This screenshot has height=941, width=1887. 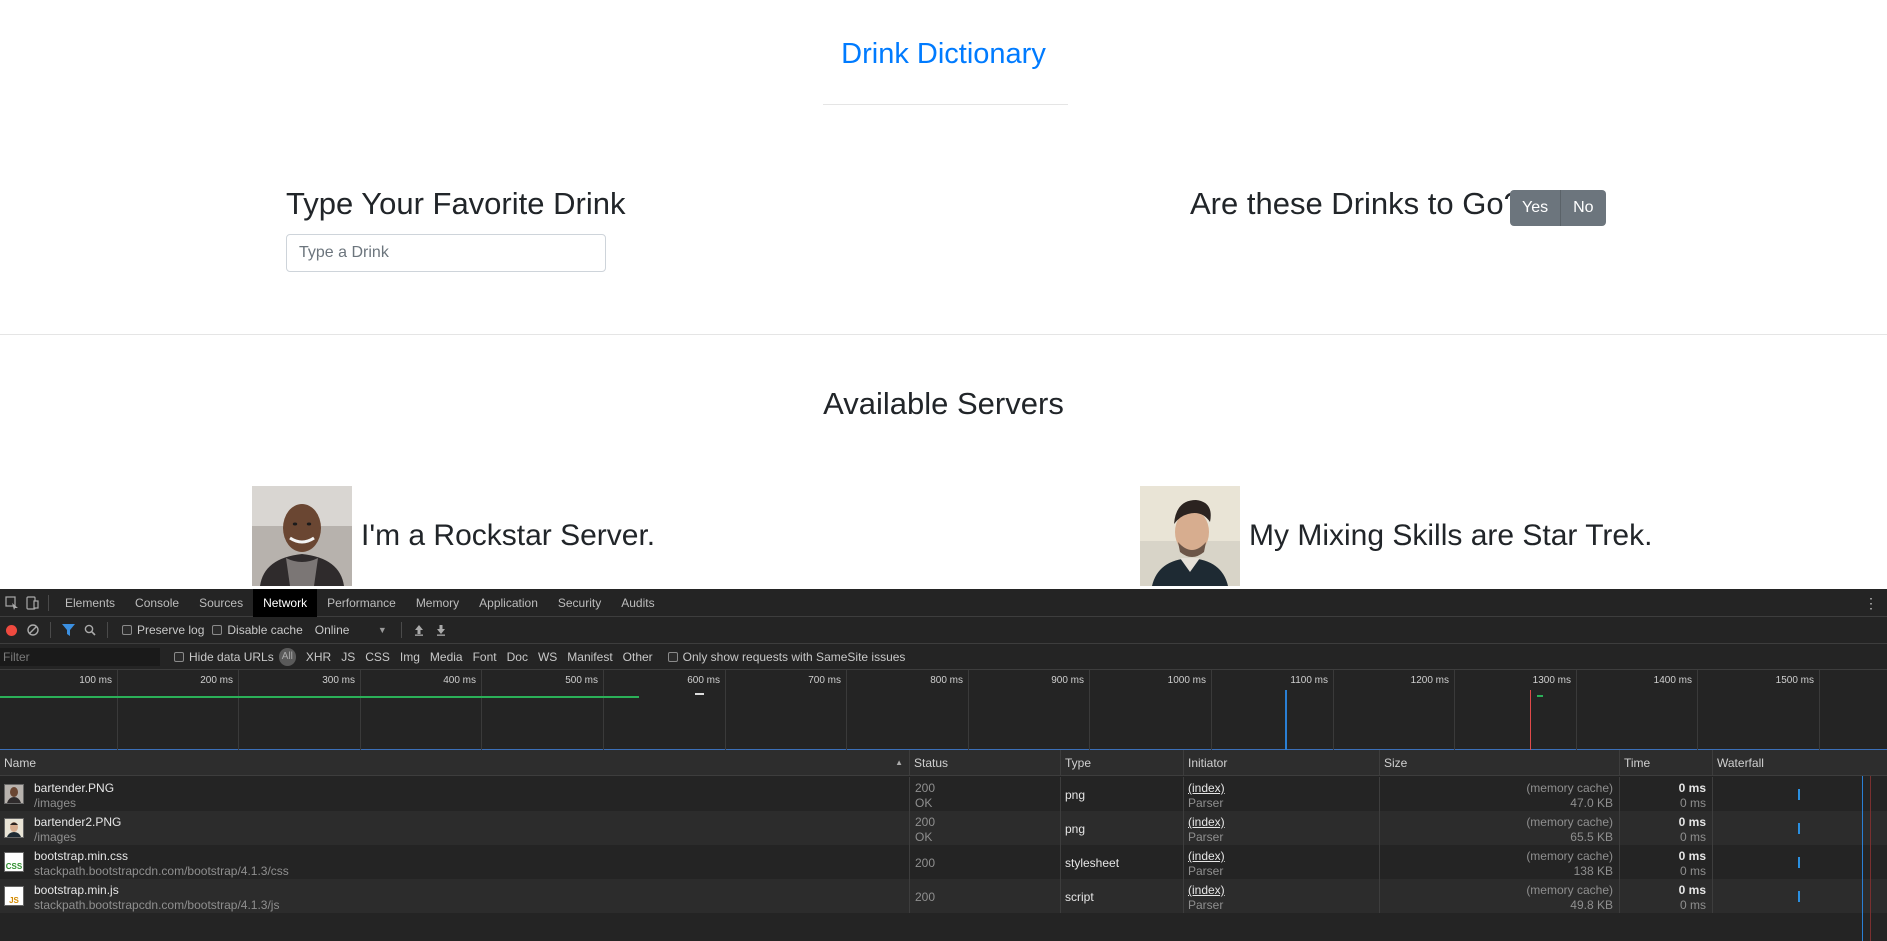 I want to click on column-label: Status, so click(x=931, y=763).